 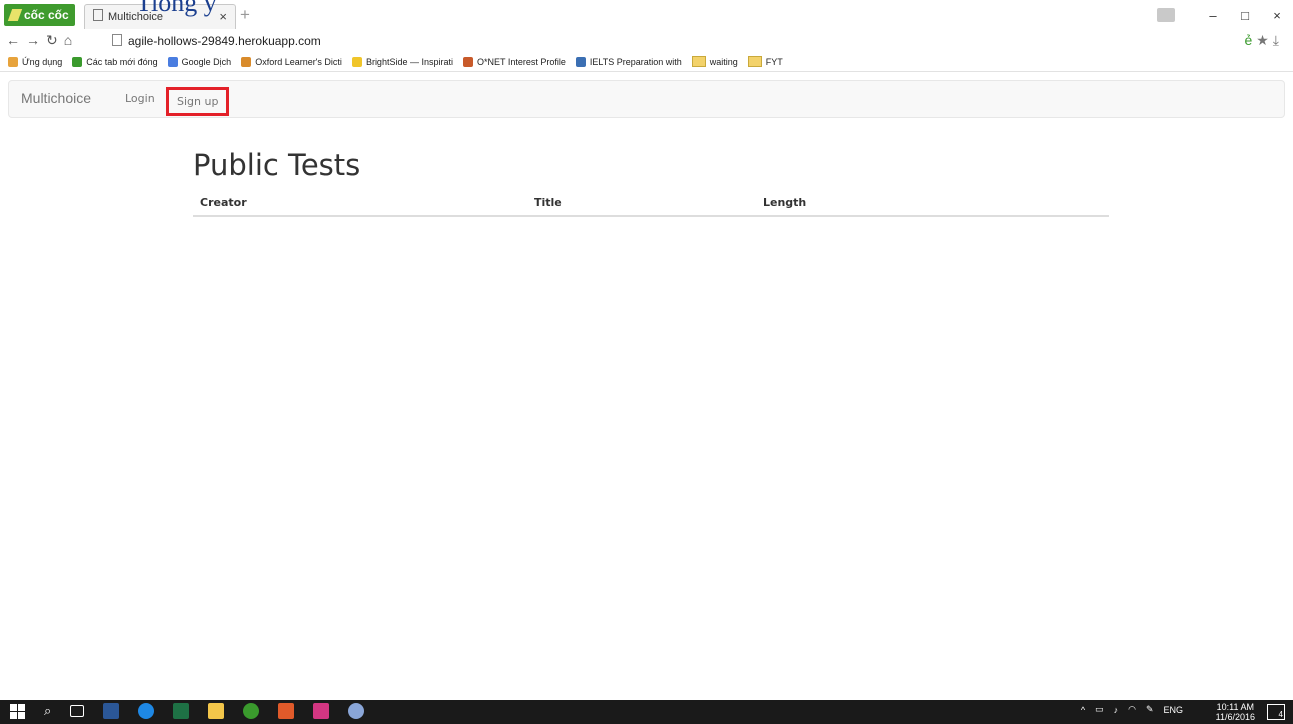 I want to click on google-translate-icon, so click(x=172, y=61).